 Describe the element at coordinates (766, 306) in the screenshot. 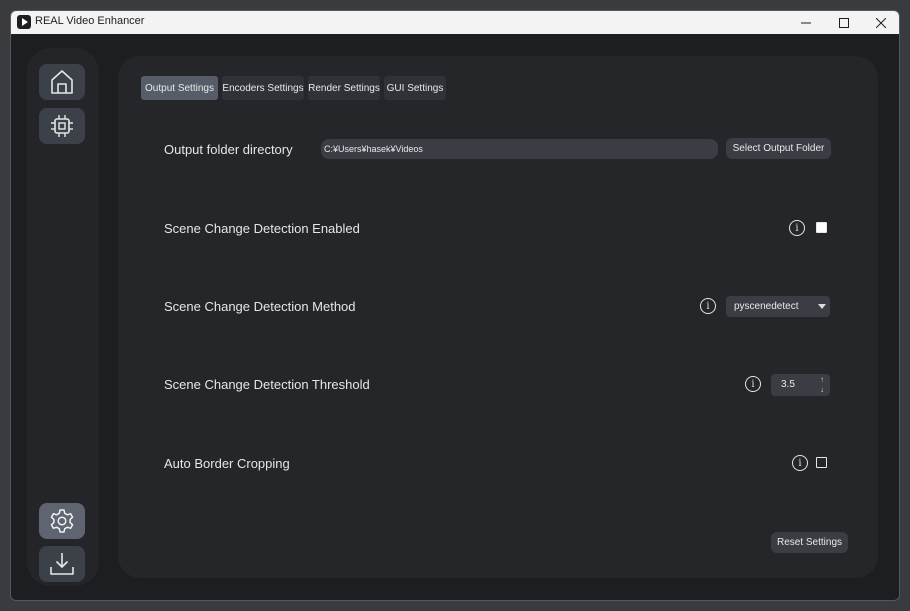

I see `scene-change-method-value: pyscenedetect` at that location.